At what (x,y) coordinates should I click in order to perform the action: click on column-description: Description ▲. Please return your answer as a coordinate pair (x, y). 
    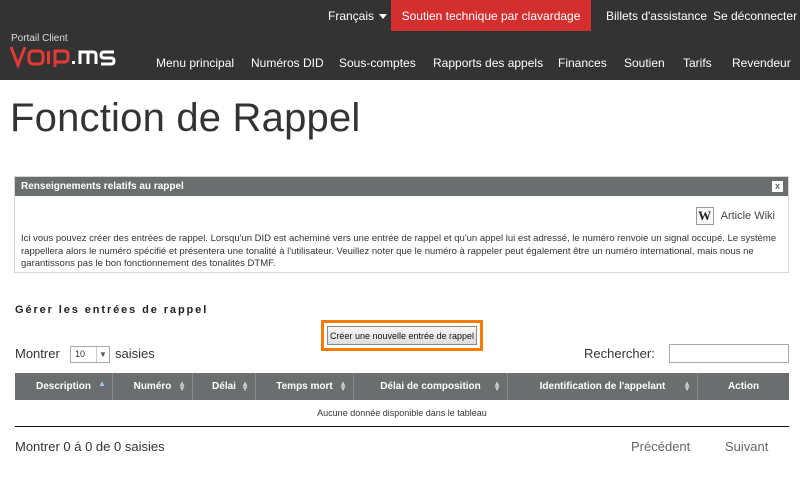
    Looking at the image, I should click on (64, 386).